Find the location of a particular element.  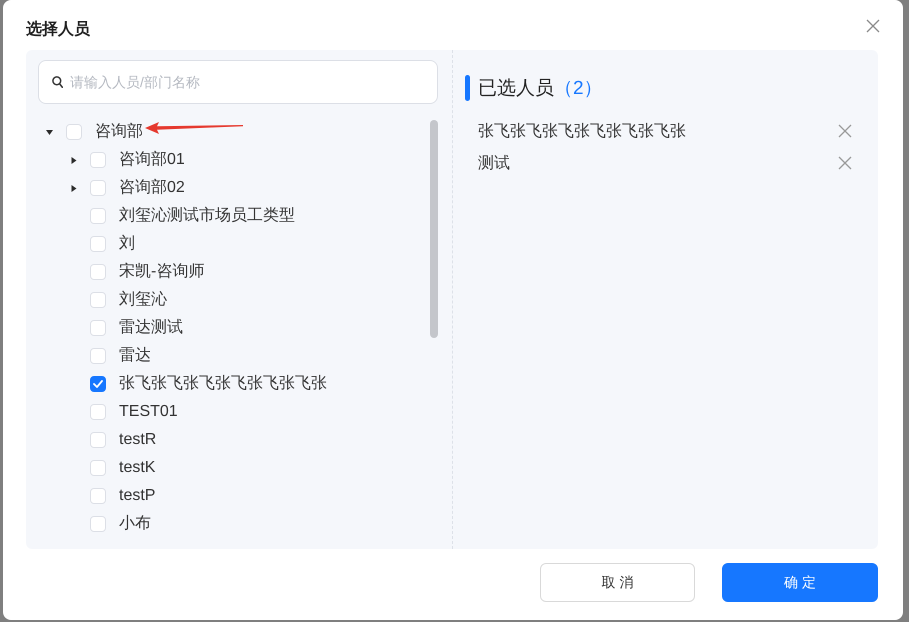

checkbox is located at coordinates (98, 384).